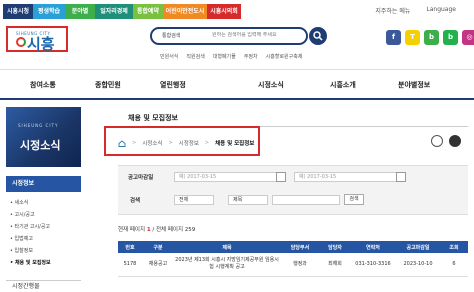 This screenshot has height=292, width=474. I want to click on table-cell: 최해희, so click(335, 265).